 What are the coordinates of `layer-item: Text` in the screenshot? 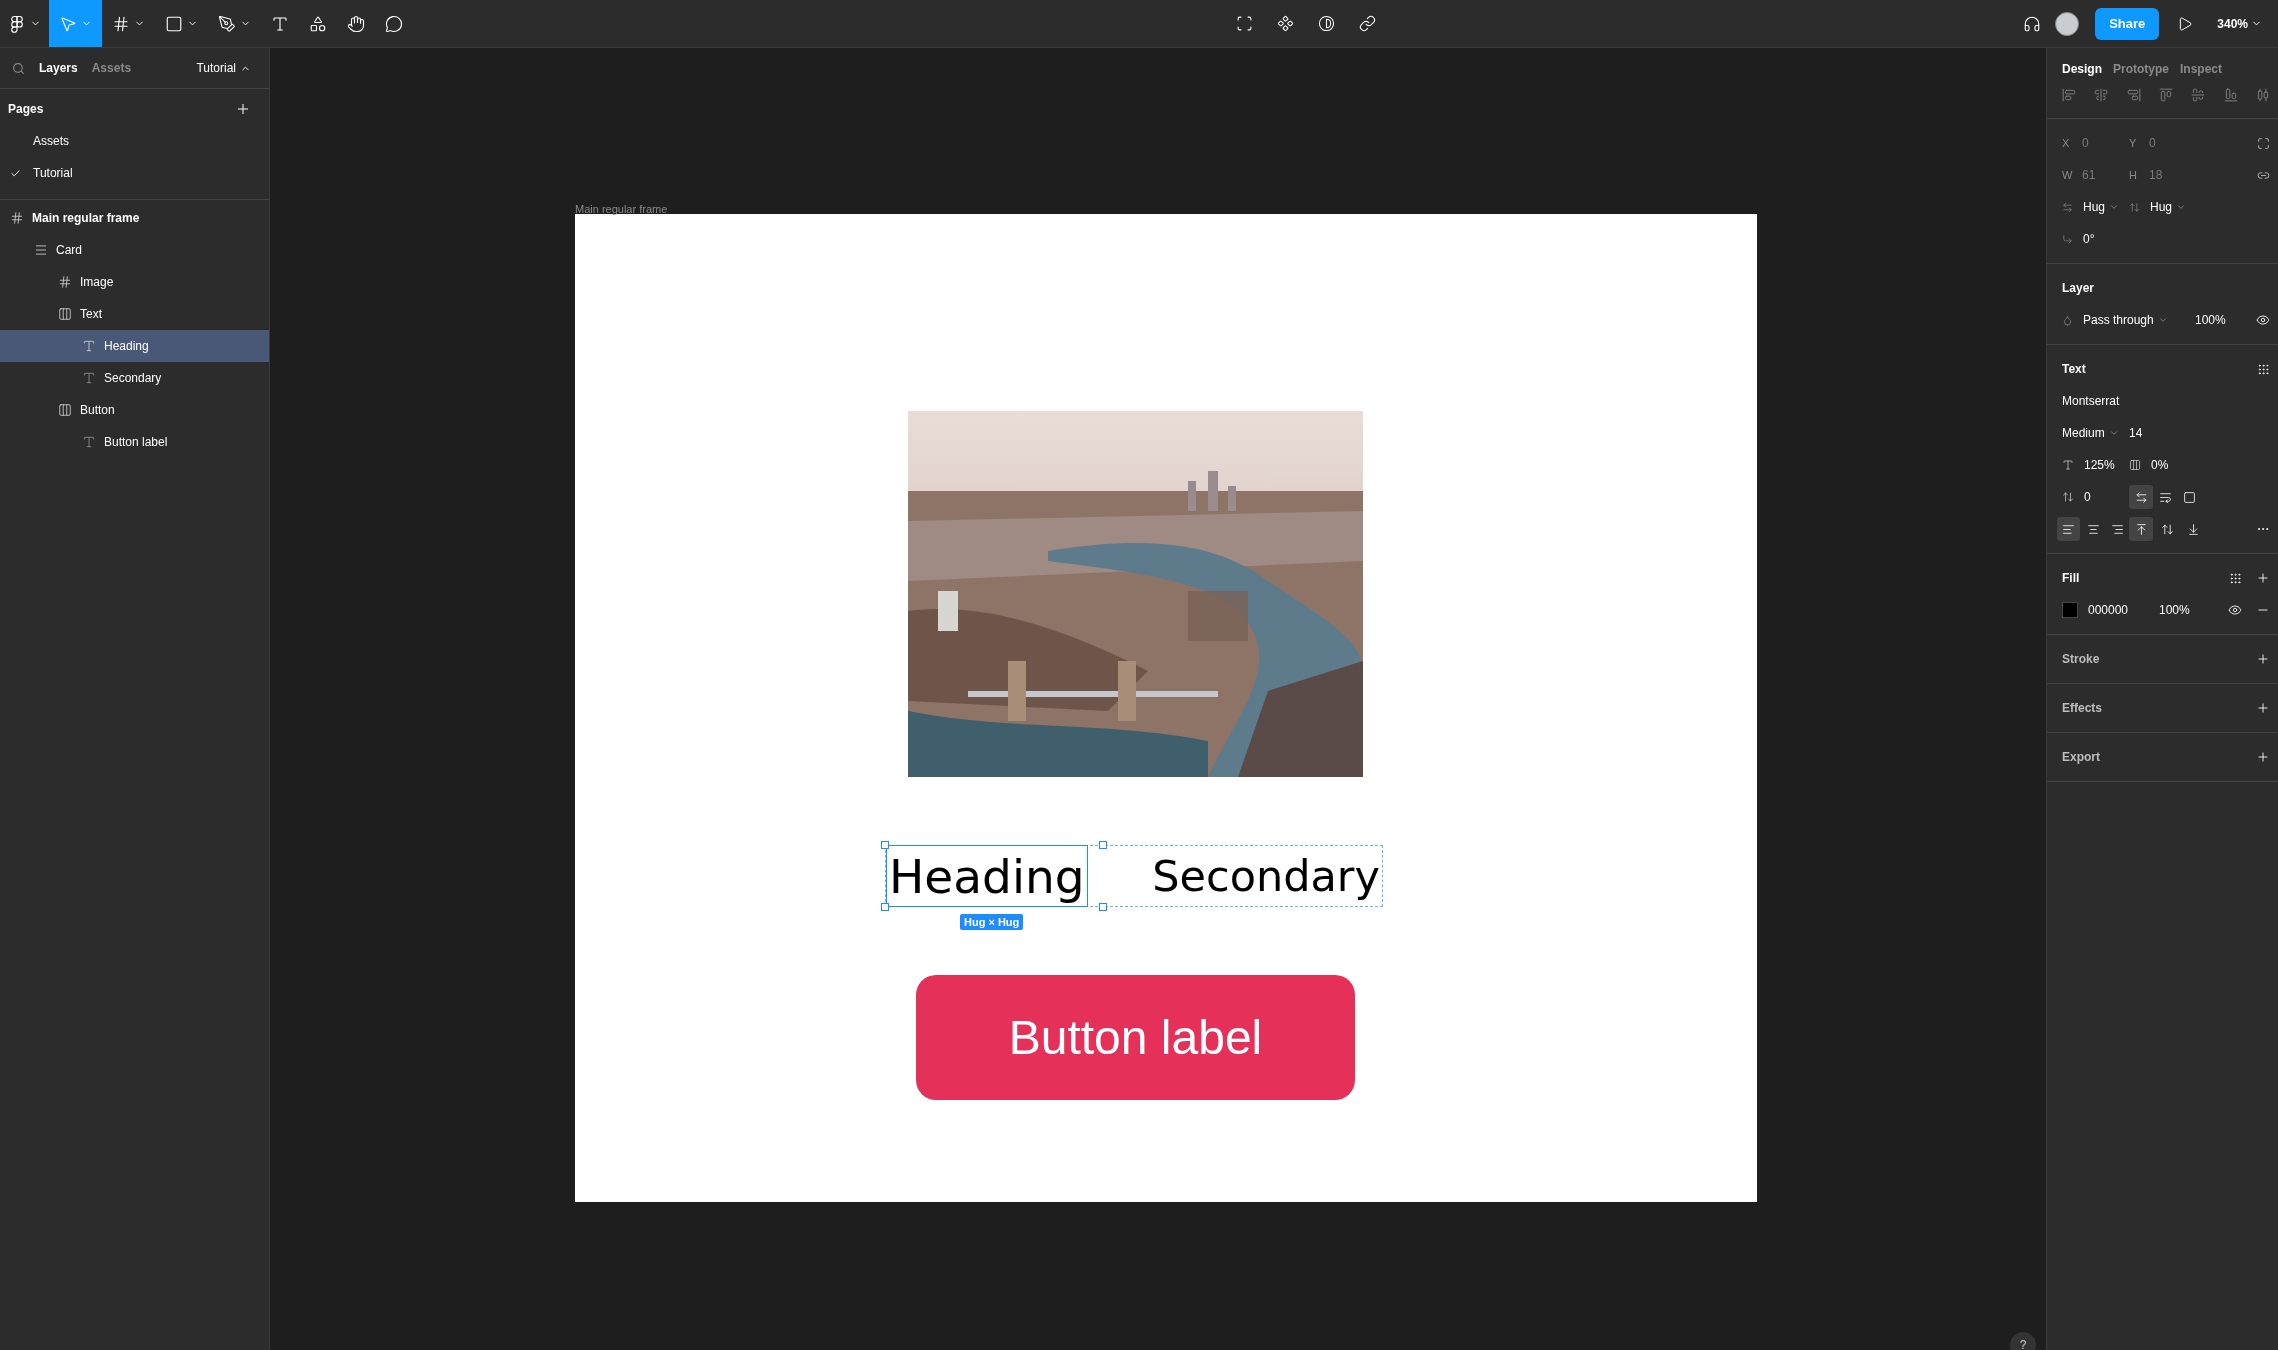 It's located at (134, 314).